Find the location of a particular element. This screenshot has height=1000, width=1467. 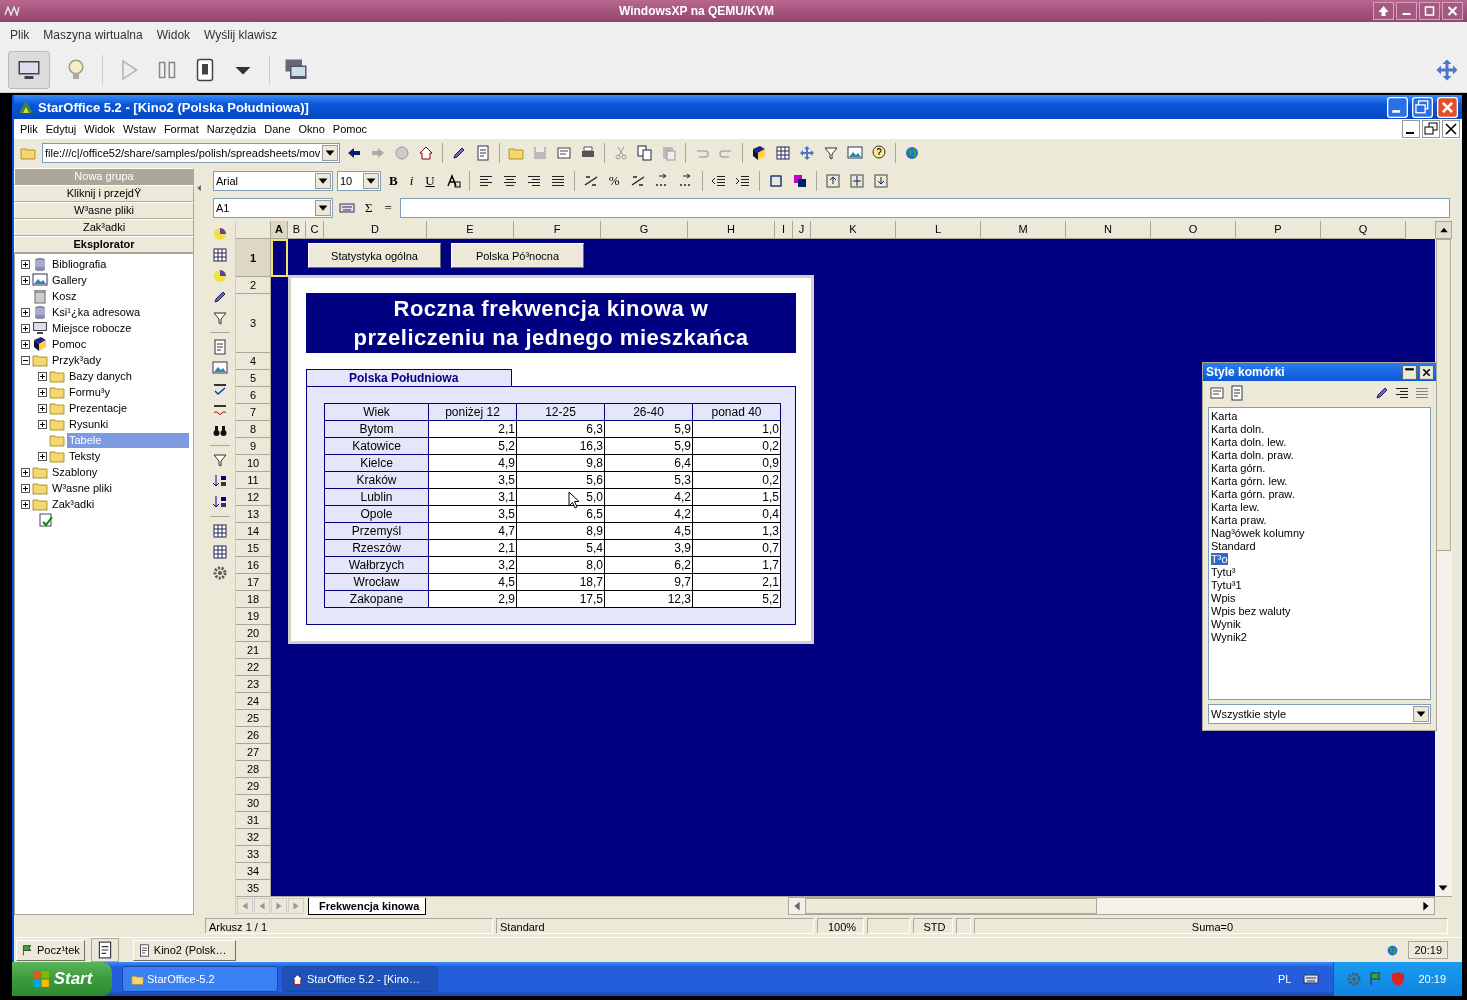

tree-item: Miejsce robocze is located at coordinates (92, 328).